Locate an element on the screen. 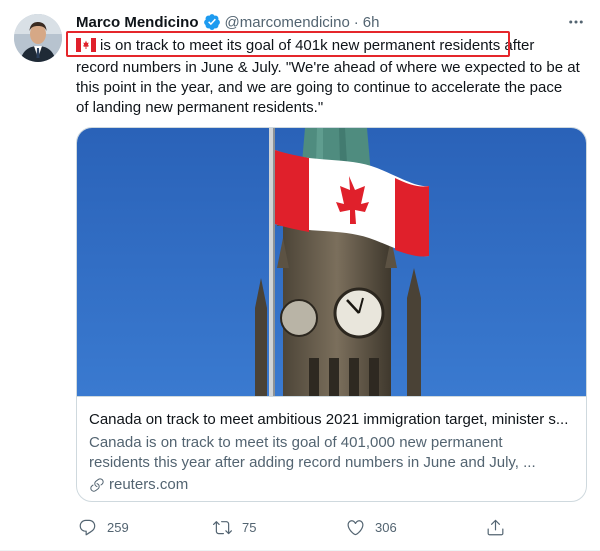 The width and height of the screenshot is (600, 551). tweet-header: Marco Mendicino @marcomendicino · 6h is located at coordinates (328, 22).